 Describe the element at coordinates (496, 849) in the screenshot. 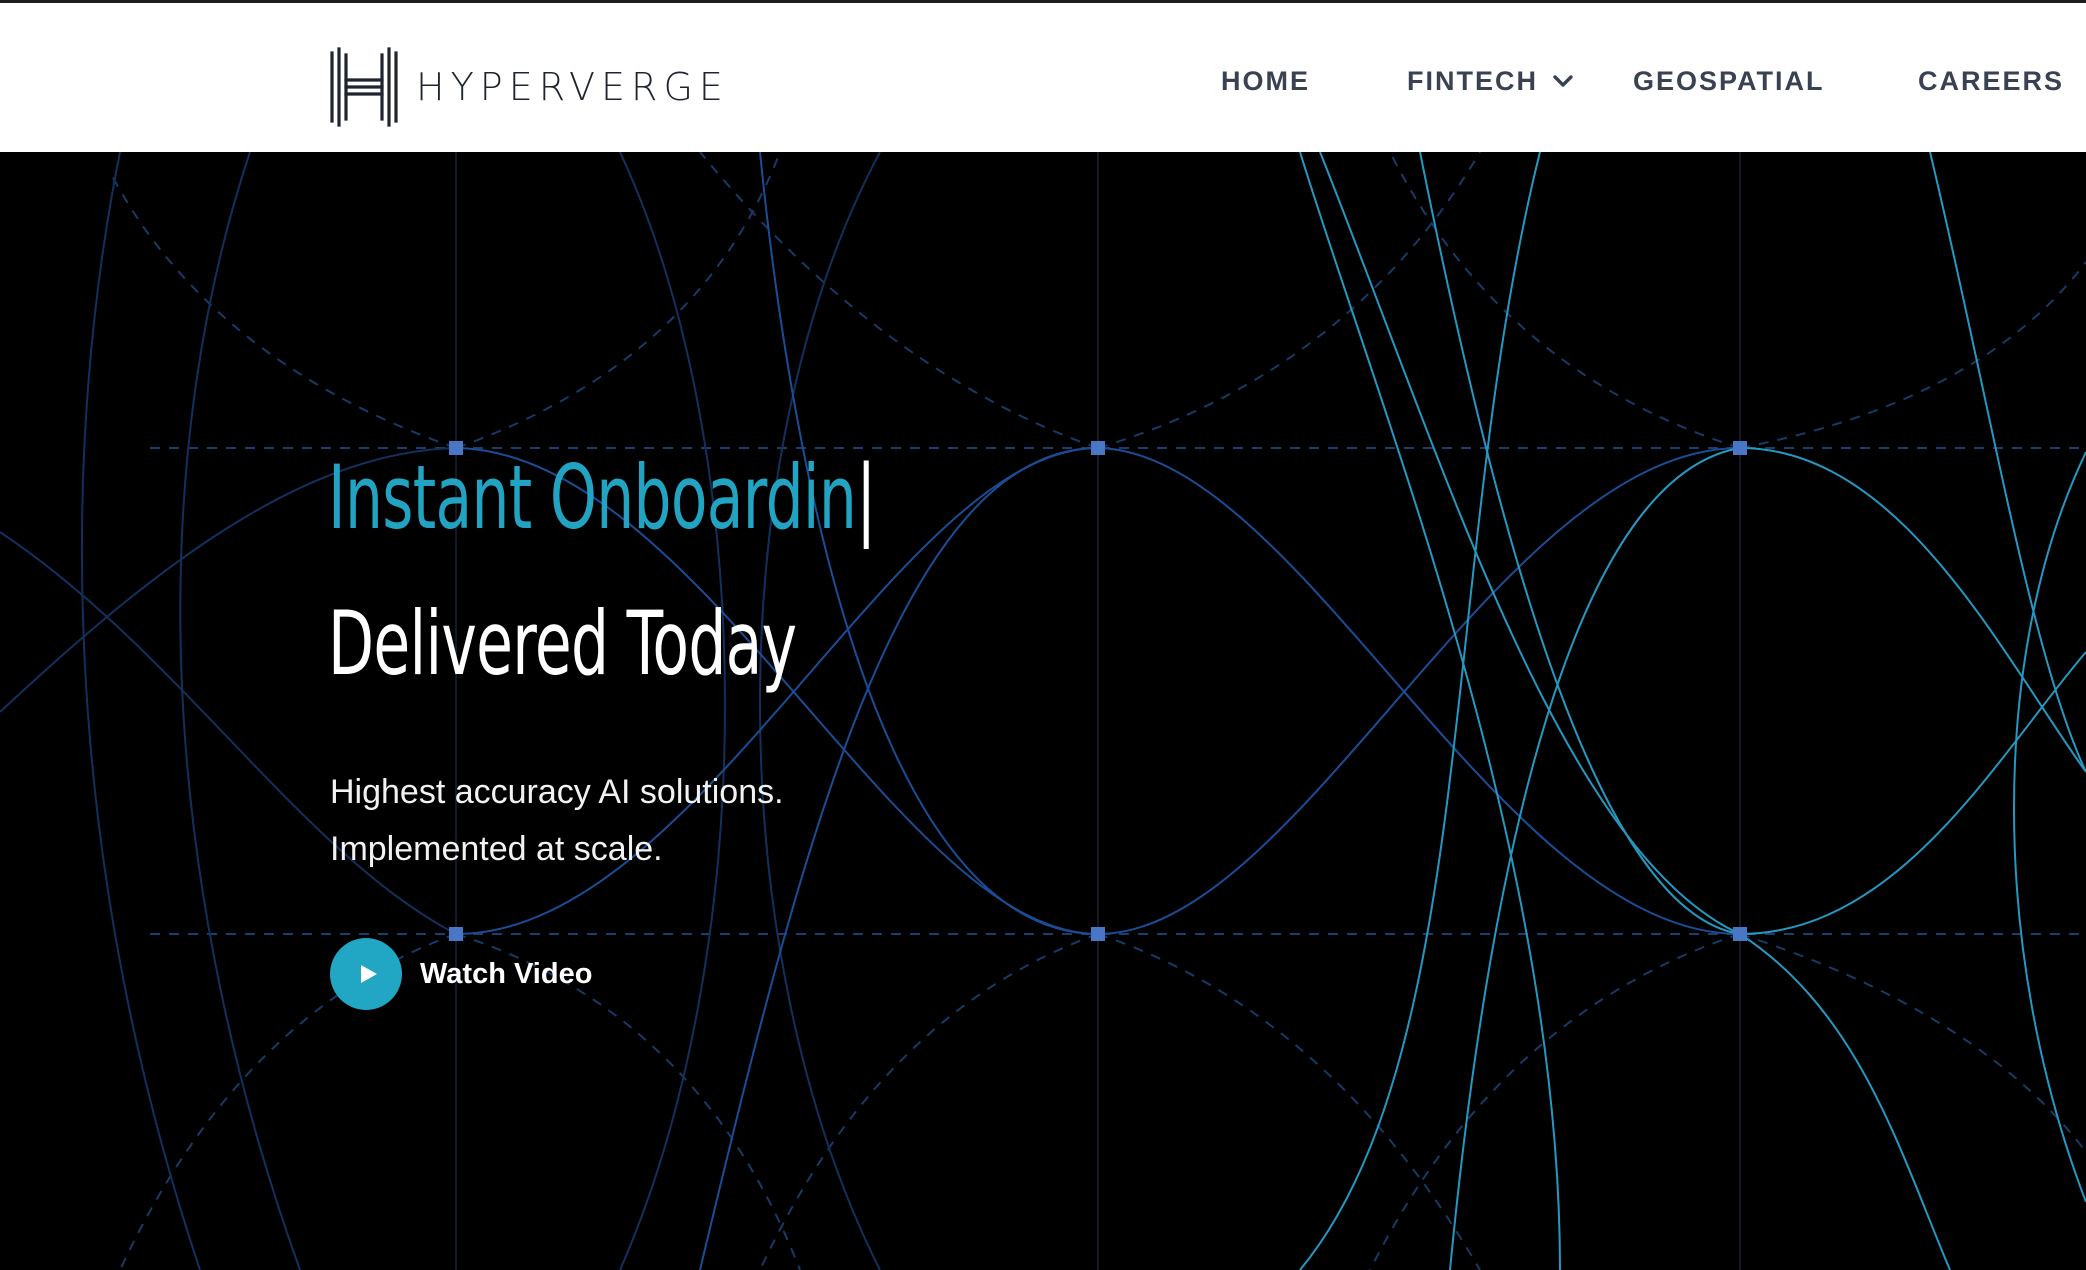

I see `hero-subtext-line2: Implemented at scale.` at that location.